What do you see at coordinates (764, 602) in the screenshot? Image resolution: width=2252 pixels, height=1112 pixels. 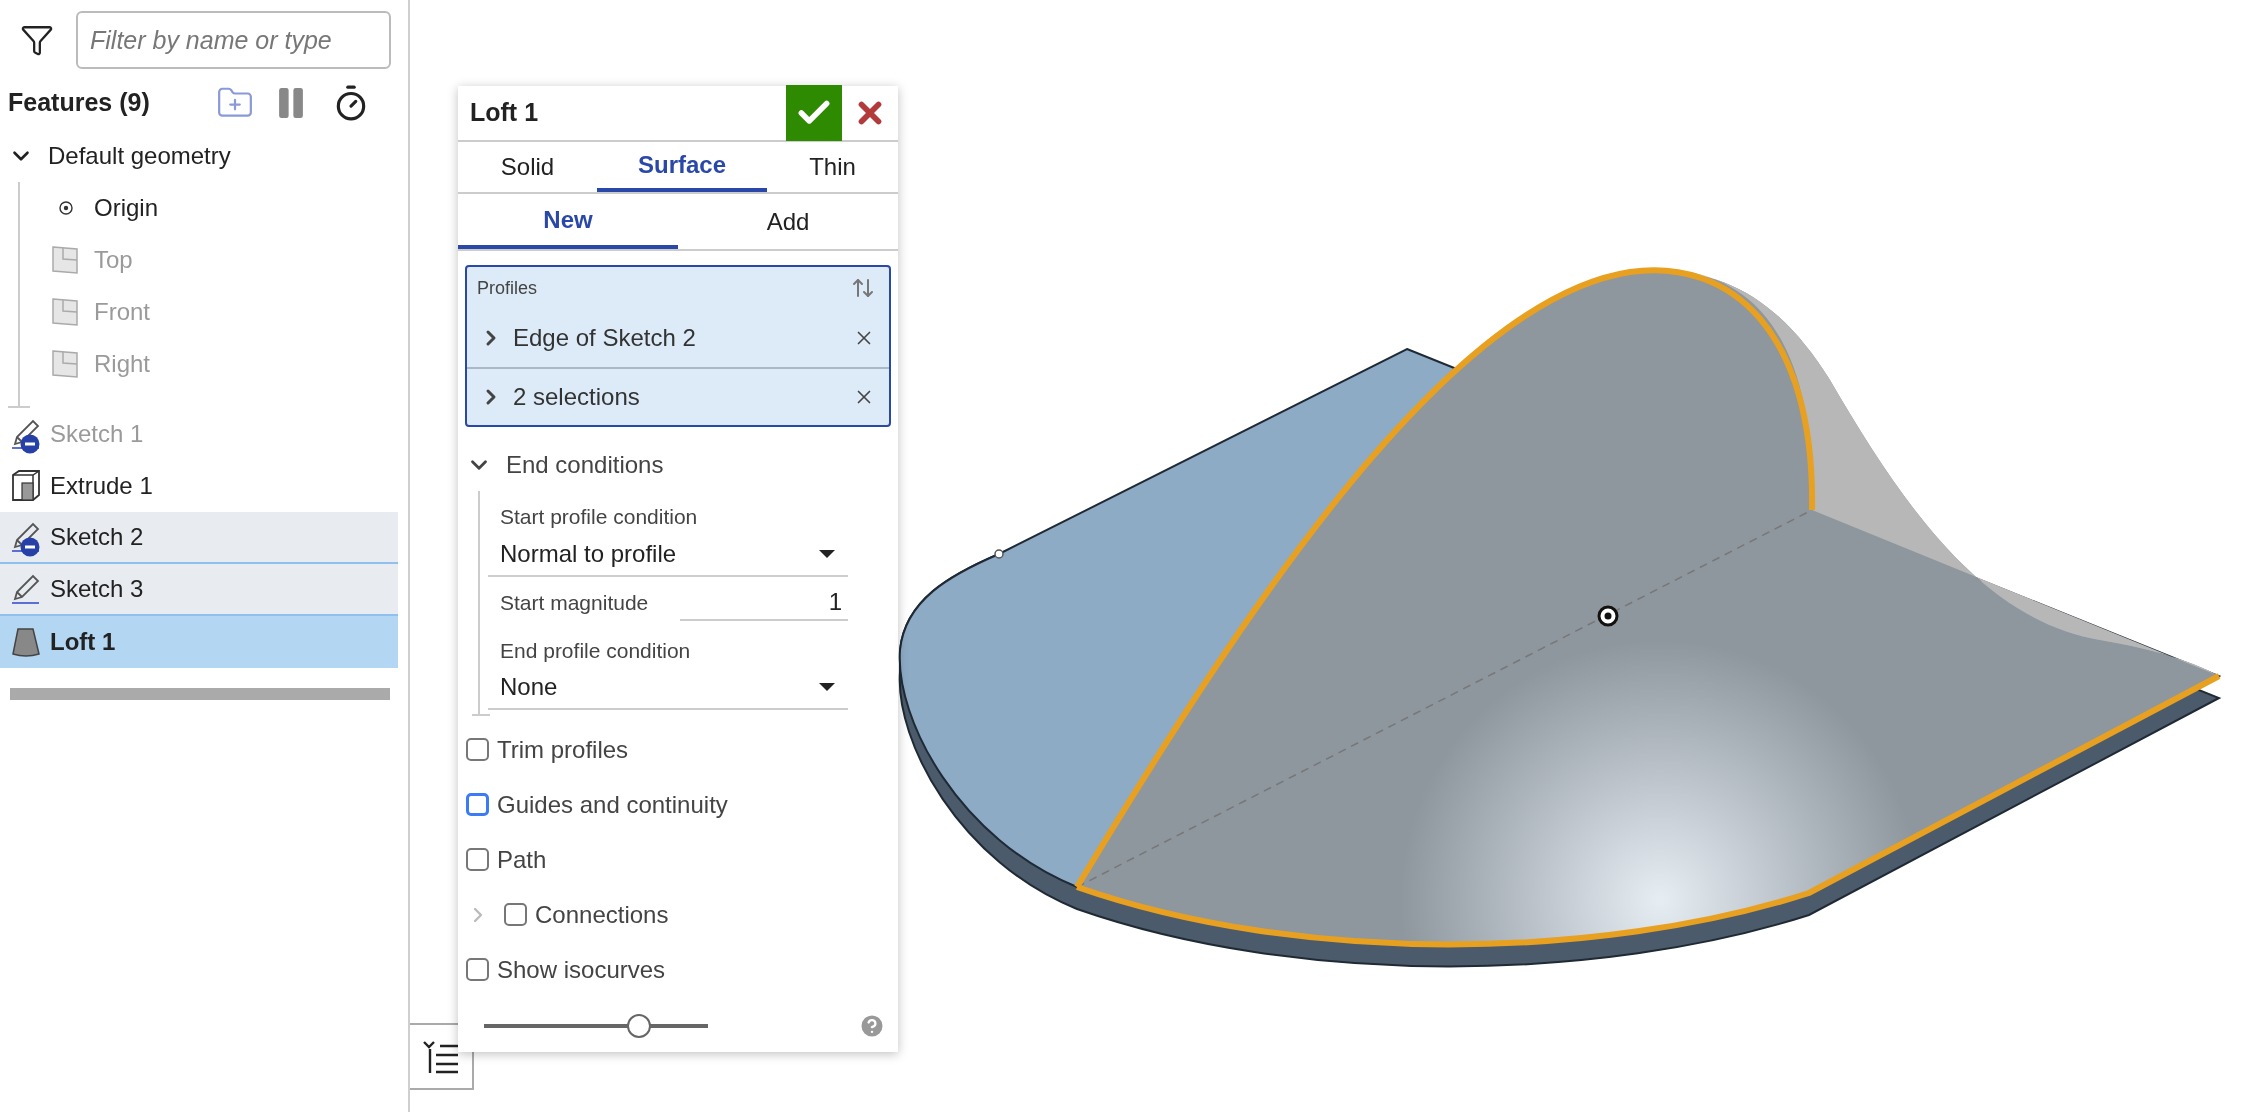 I see `magnitude-input-field: 1` at bounding box center [764, 602].